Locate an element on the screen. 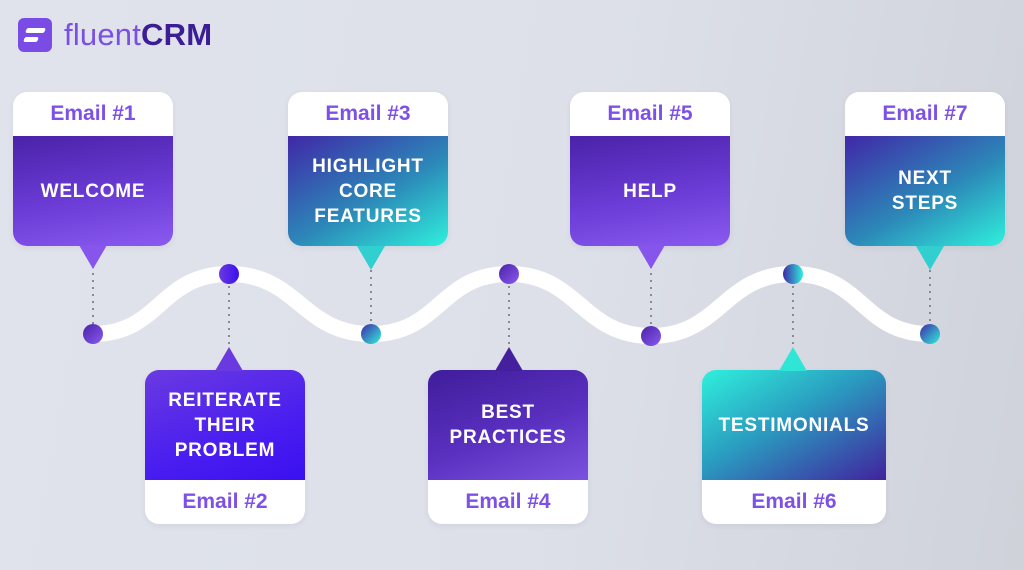 The width and height of the screenshot is (1024, 570). email-title: HELP is located at coordinates (650, 191).